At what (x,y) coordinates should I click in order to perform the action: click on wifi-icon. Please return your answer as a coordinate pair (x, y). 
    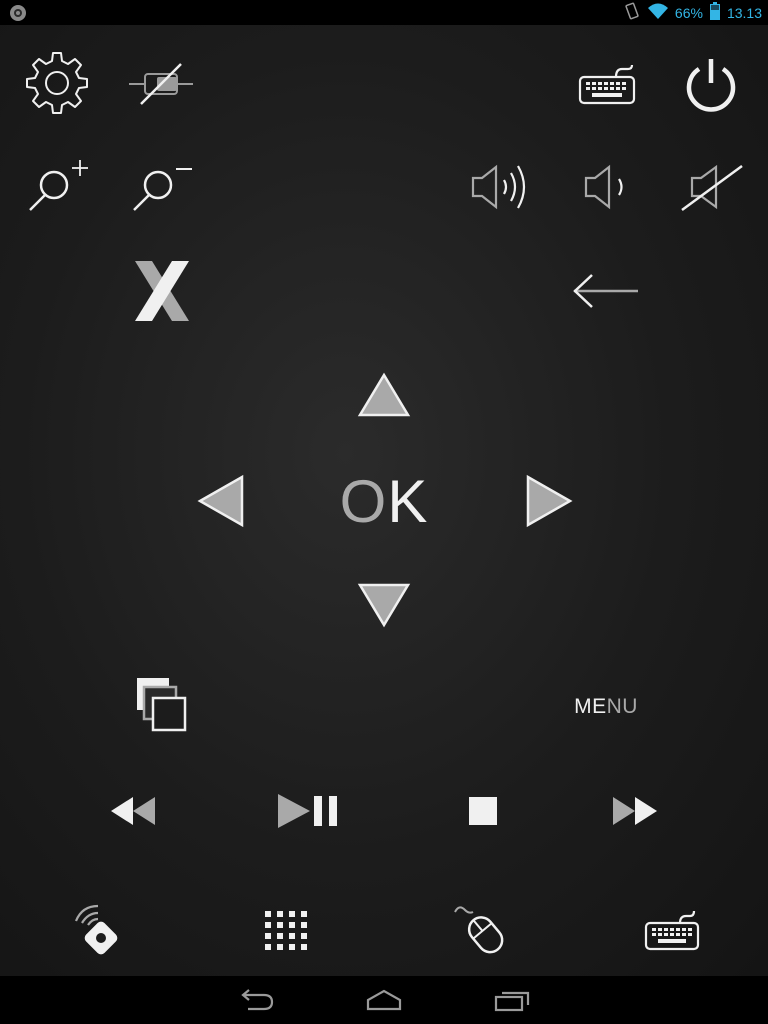
    Looking at the image, I should click on (658, 13).